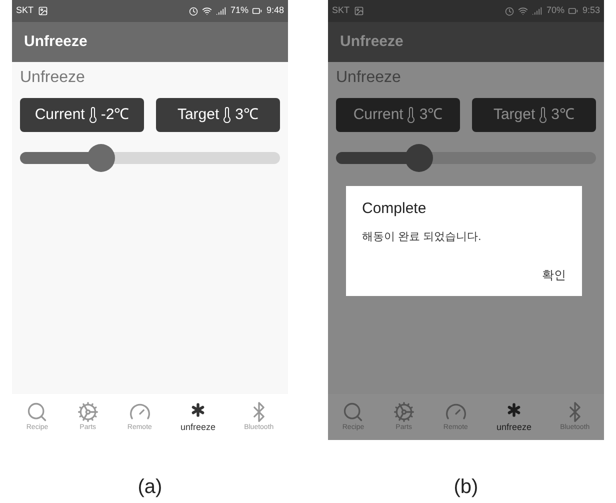  Describe the element at coordinates (555, 11) in the screenshot. I see `battery-percent: 70%` at that location.